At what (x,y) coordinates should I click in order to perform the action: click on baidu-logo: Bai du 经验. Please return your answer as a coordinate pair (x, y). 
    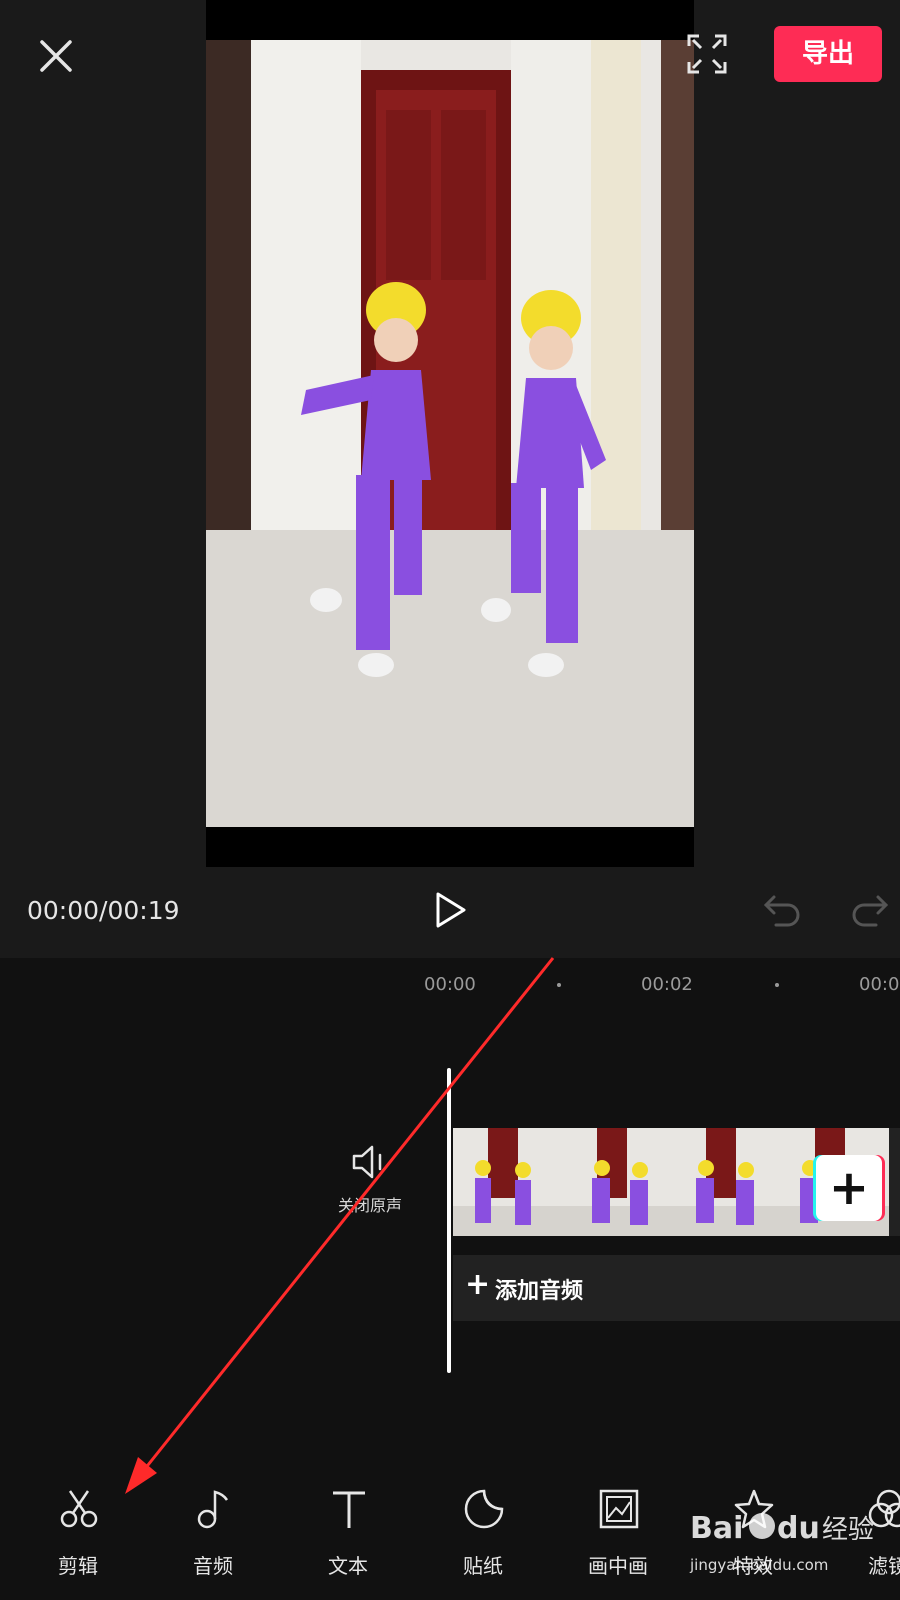
    Looking at the image, I should click on (782, 1528).